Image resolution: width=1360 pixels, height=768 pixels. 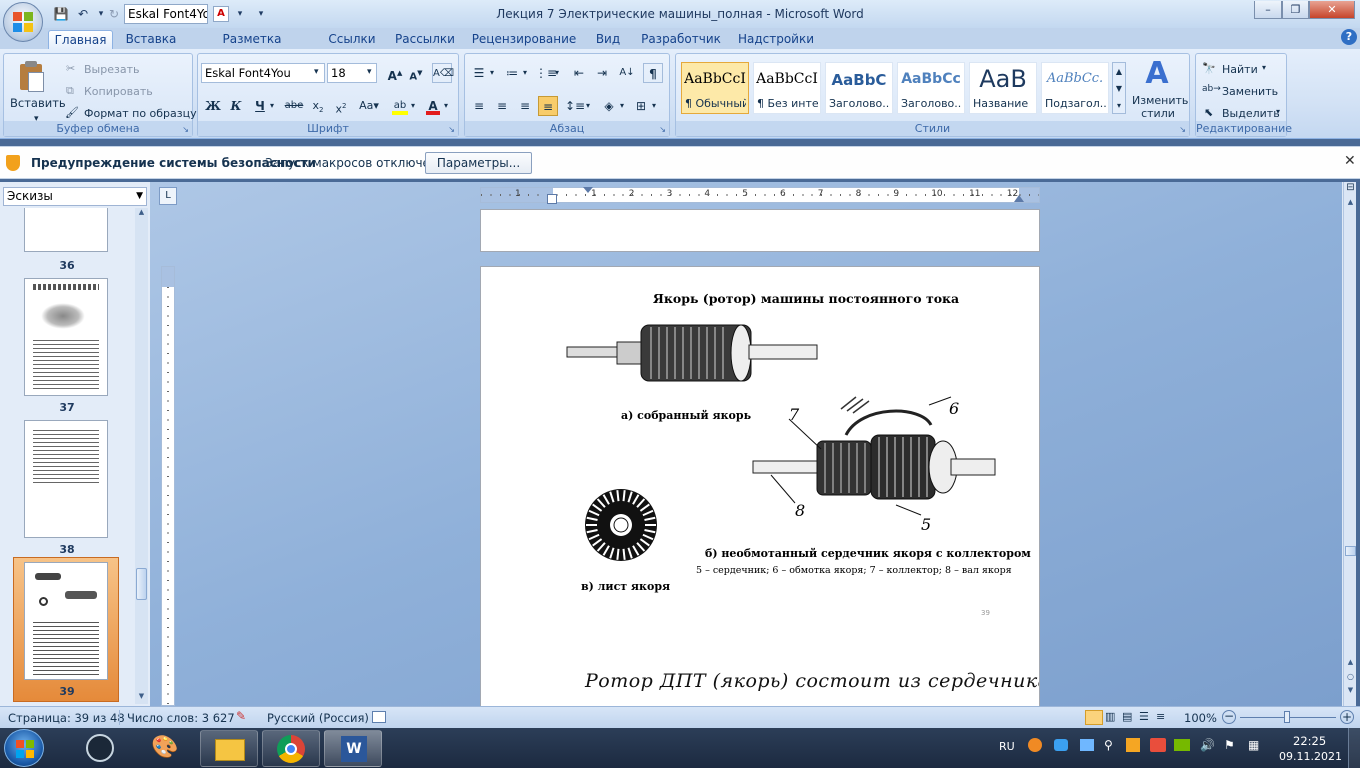 I want to click on clock-time: 22:25, so click(x=1309, y=741).